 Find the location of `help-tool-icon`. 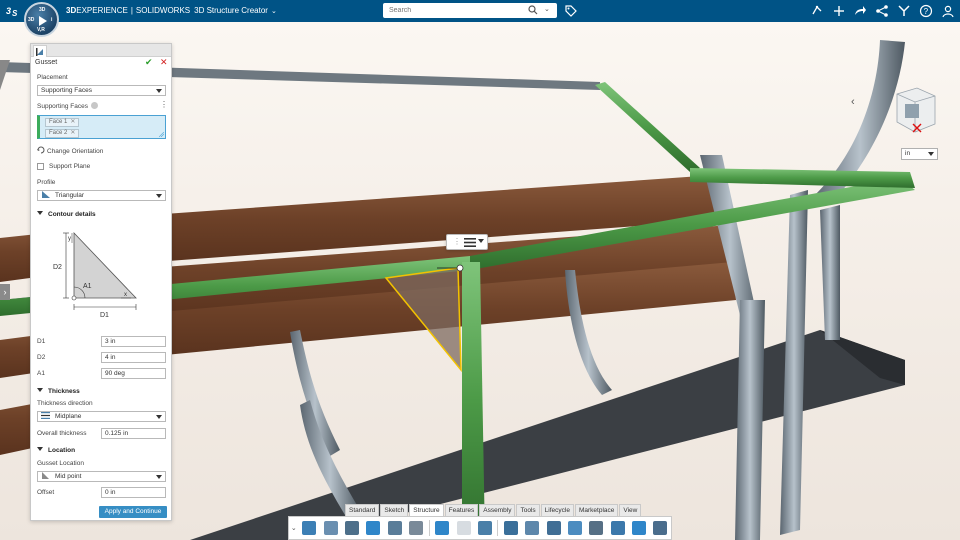

help-tool-icon is located at coordinates (484, 528).